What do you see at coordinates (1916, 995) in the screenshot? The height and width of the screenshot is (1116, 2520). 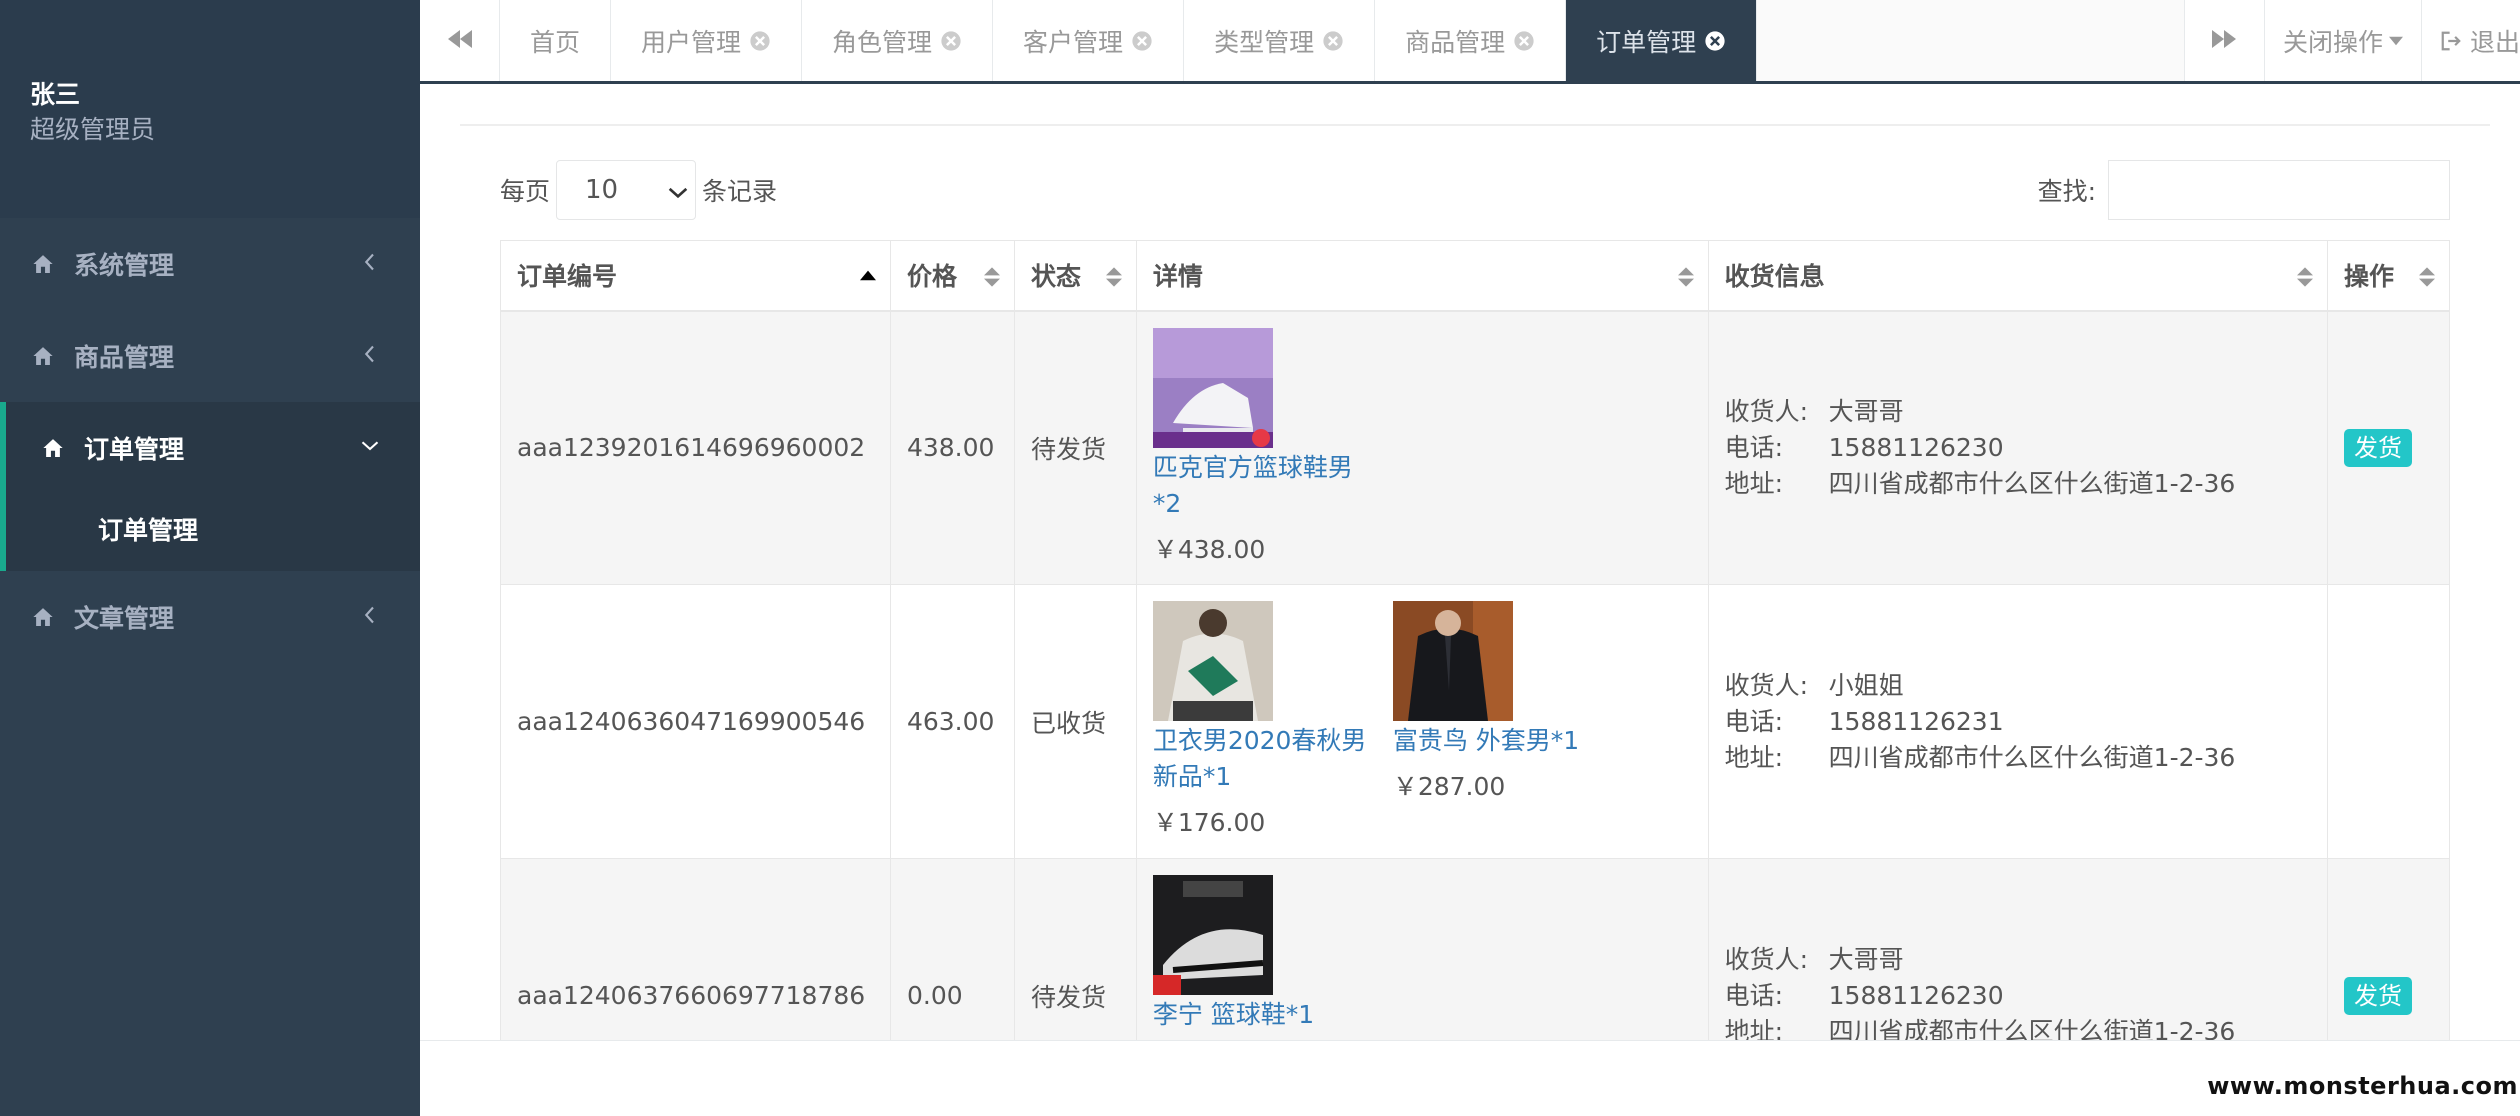 I see `receiver-phone: 15881126230` at bounding box center [1916, 995].